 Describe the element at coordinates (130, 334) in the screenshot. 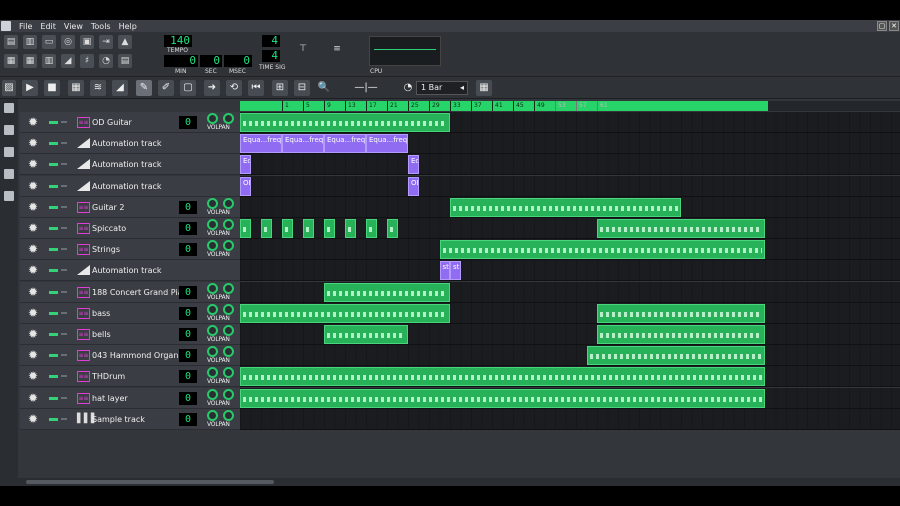

I see `track-header: ✹ ≡≡ bells 0 VOLPAN` at that location.